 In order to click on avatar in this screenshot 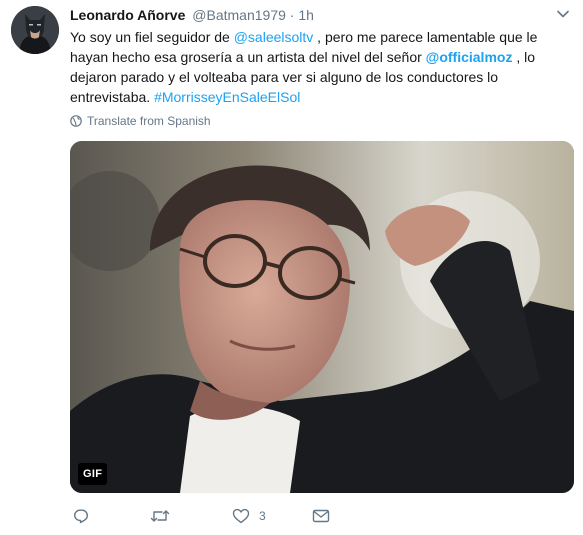, I will do `click(35, 30)`.